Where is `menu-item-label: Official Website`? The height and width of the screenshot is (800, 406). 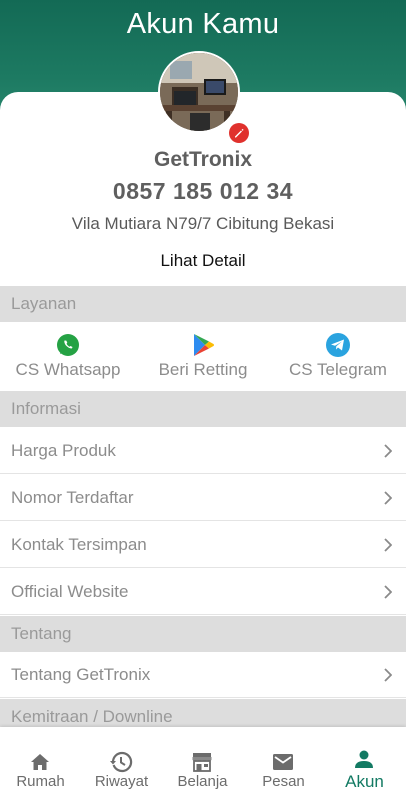
menu-item-label: Official Website is located at coordinates (70, 591).